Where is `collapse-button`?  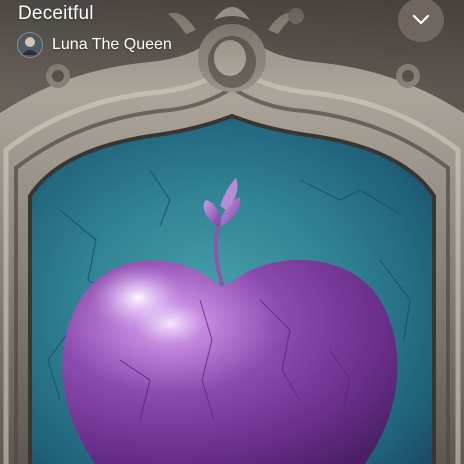 collapse-button is located at coordinates (421, 21).